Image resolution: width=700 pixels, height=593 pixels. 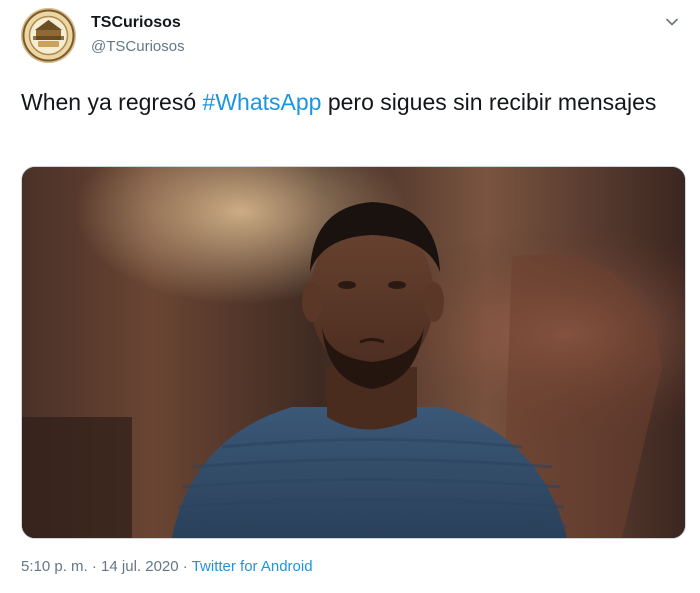 I want to click on tscuriosos-logo-icon, so click(x=48, y=35).